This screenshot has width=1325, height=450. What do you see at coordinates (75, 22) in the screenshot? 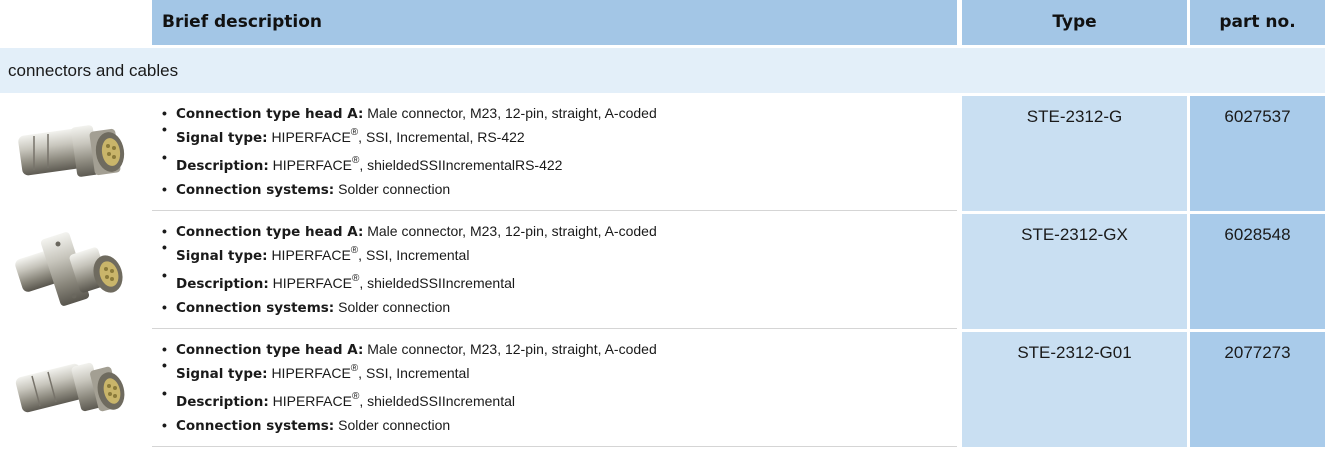
I see `header-image-column` at bounding box center [75, 22].